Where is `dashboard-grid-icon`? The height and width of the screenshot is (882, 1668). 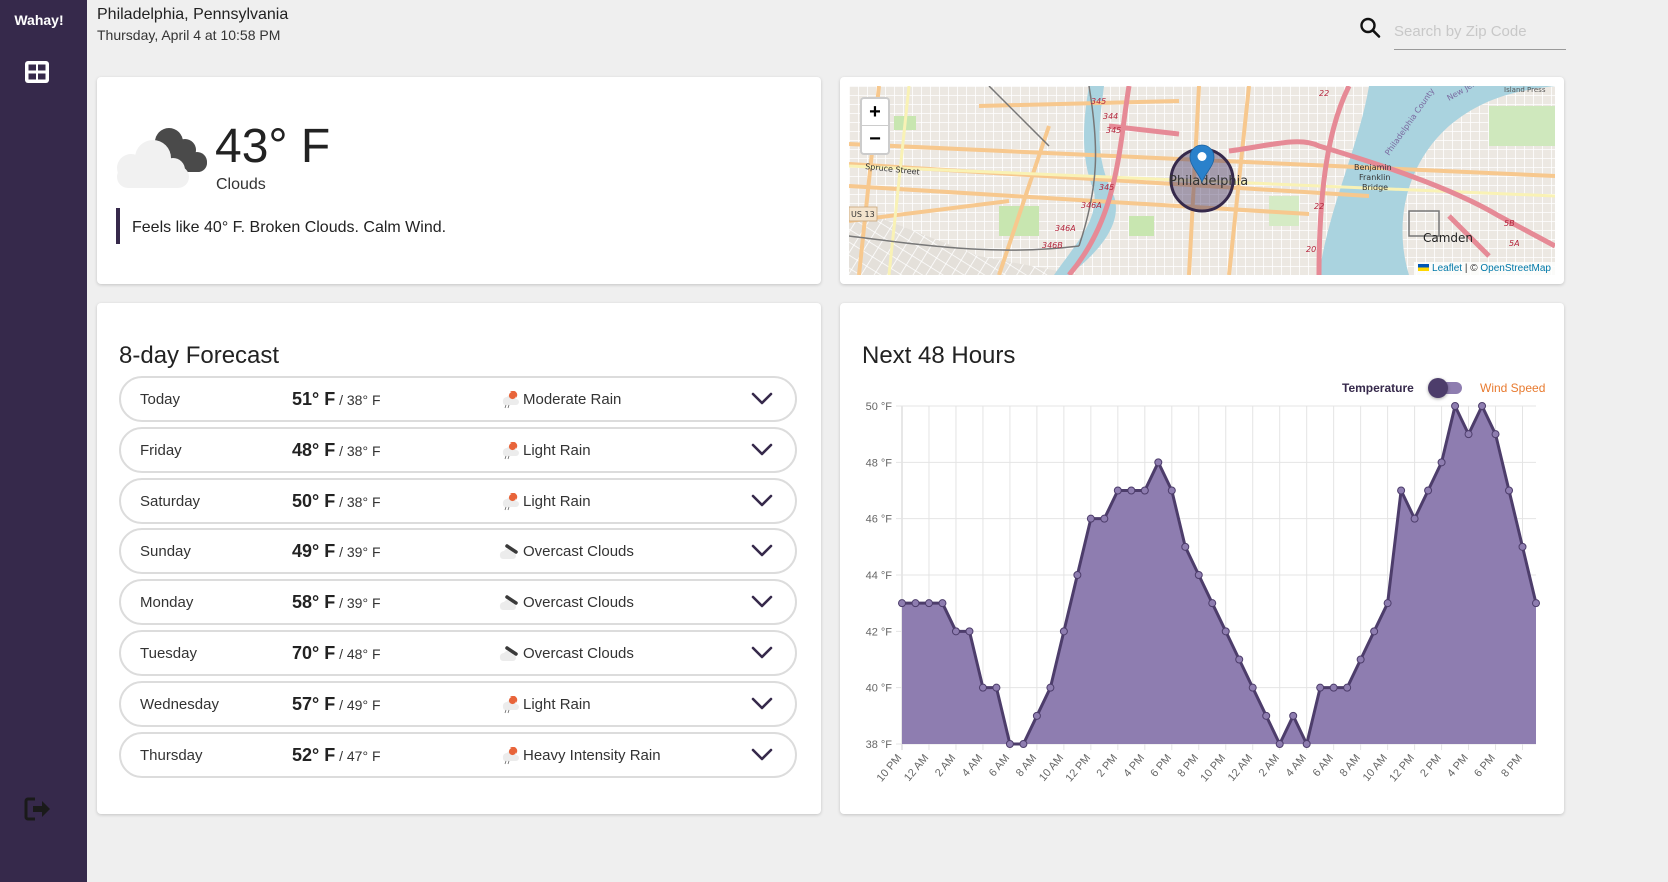 dashboard-grid-icon is located at coordinates (37, 72).